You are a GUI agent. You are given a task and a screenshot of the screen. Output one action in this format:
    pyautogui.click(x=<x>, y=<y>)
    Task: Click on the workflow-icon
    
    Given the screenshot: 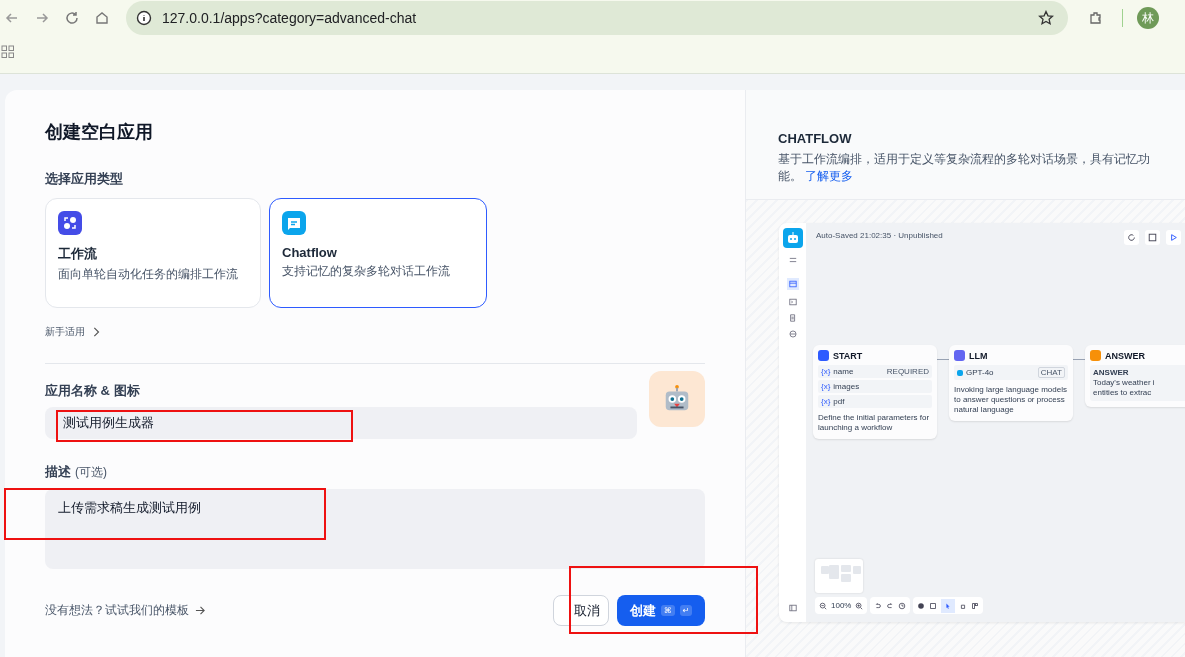 What is the action you would take?
    pyautogui.click(x=70, y=223)
    